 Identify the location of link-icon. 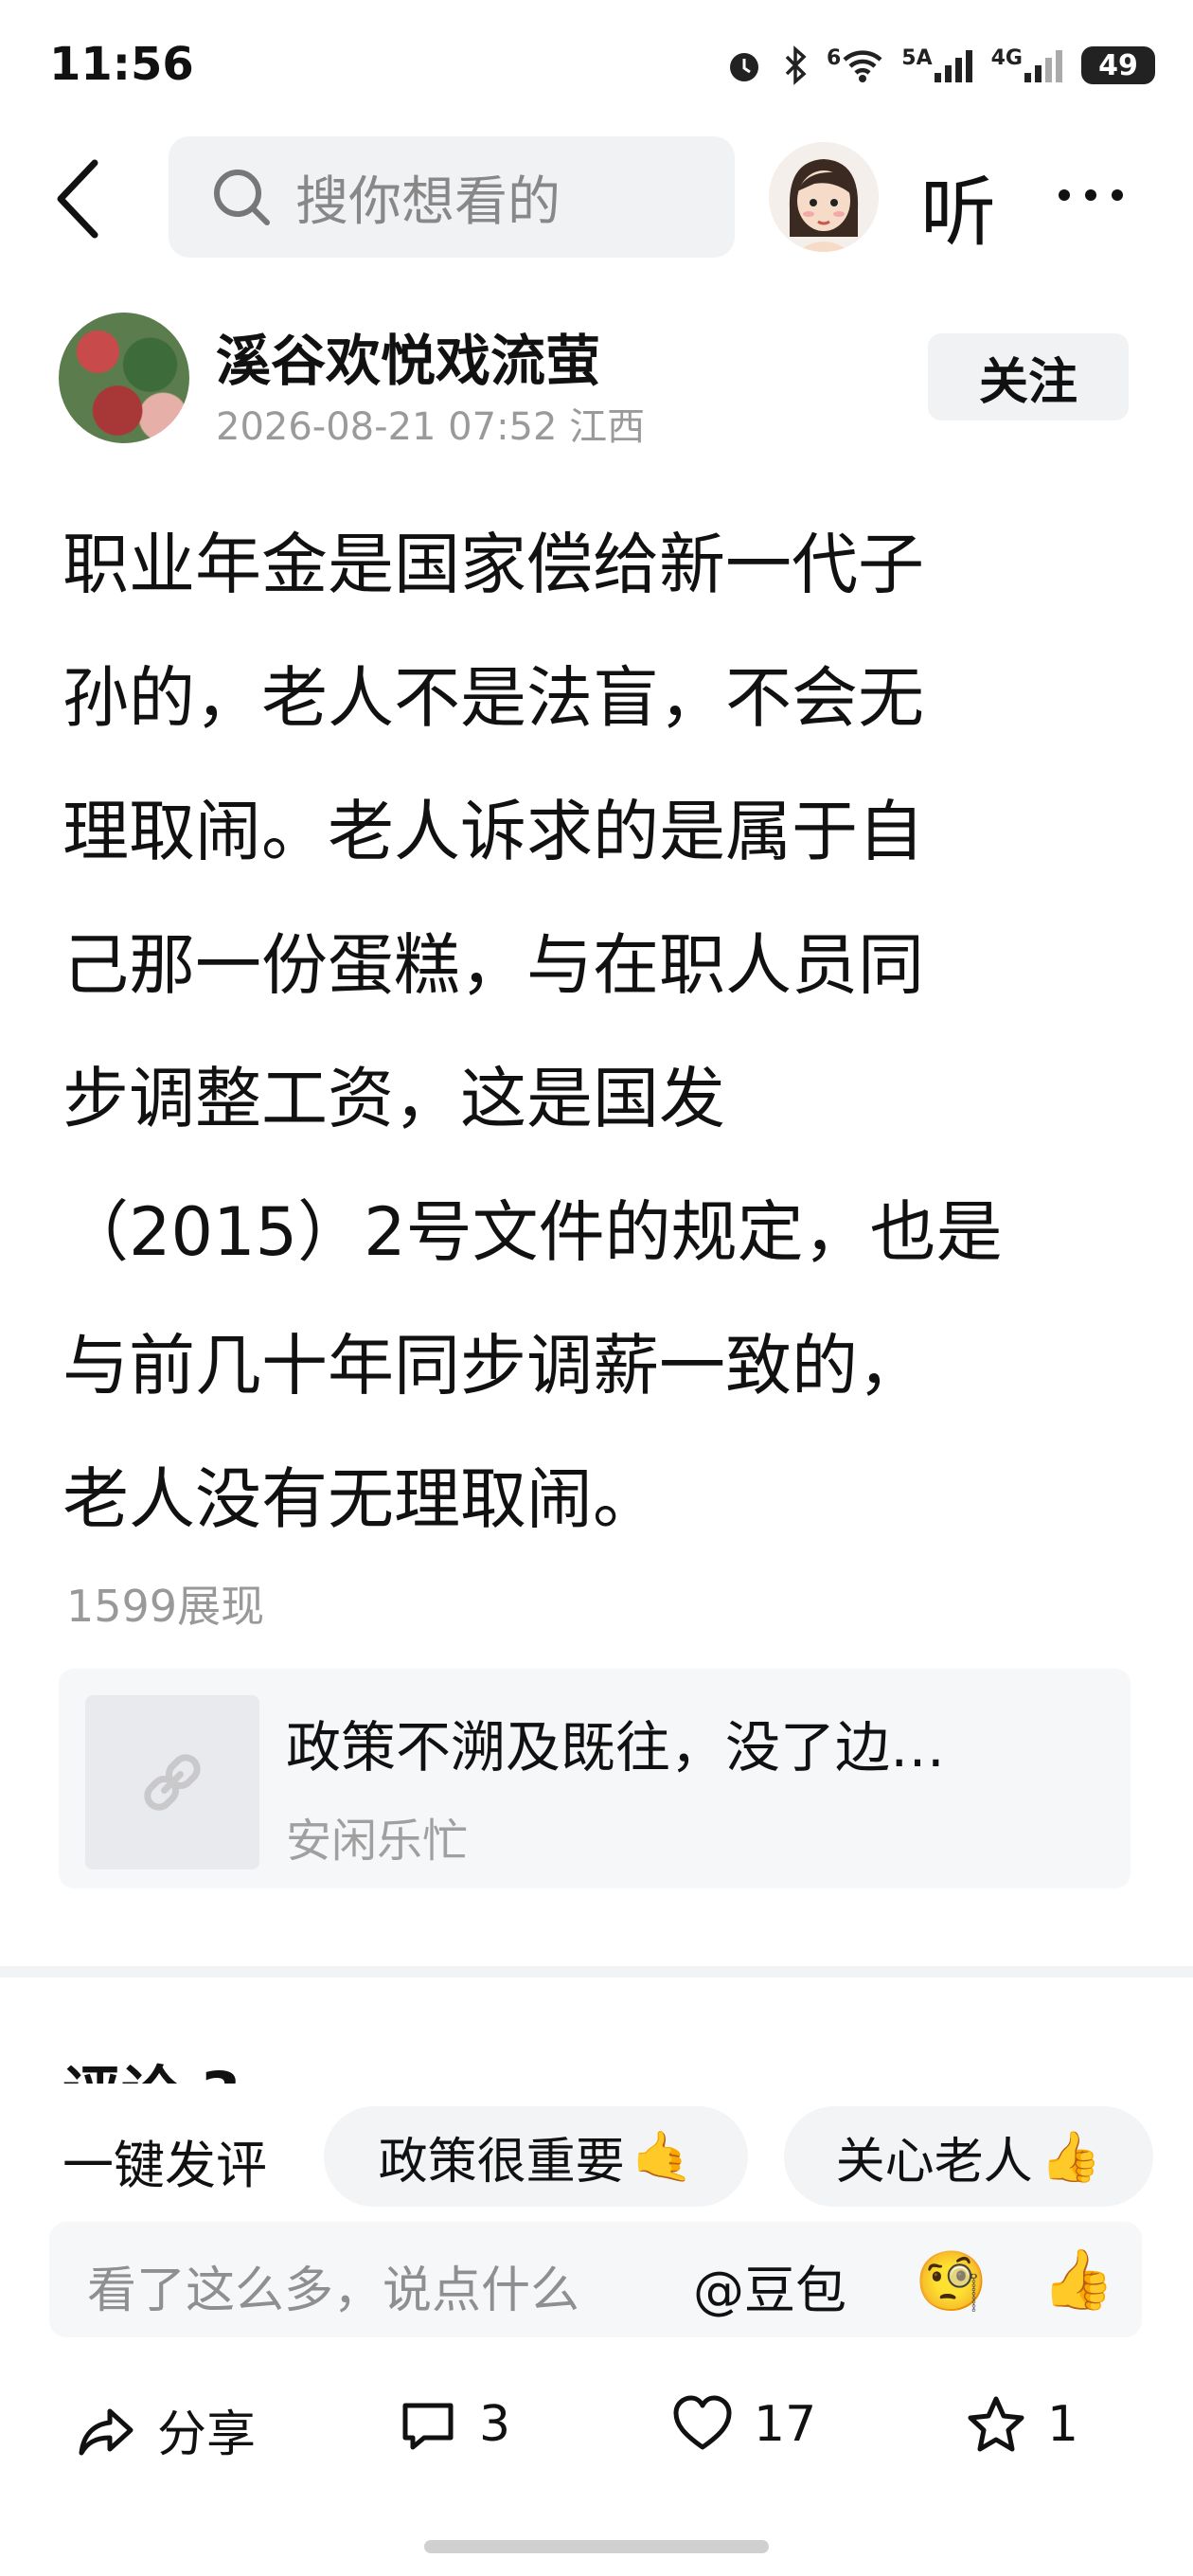
(172, 1782).